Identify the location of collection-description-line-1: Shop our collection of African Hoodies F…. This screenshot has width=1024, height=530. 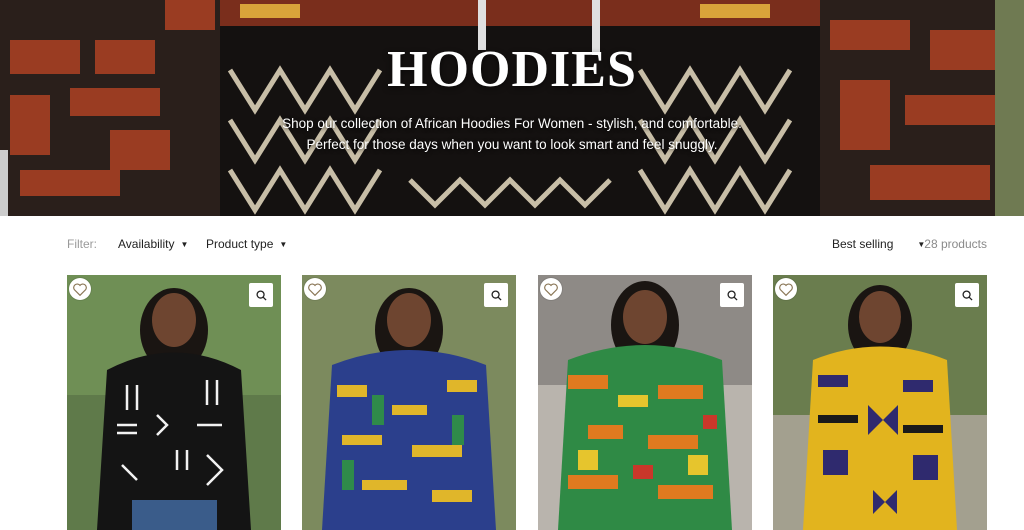
(512, 123).